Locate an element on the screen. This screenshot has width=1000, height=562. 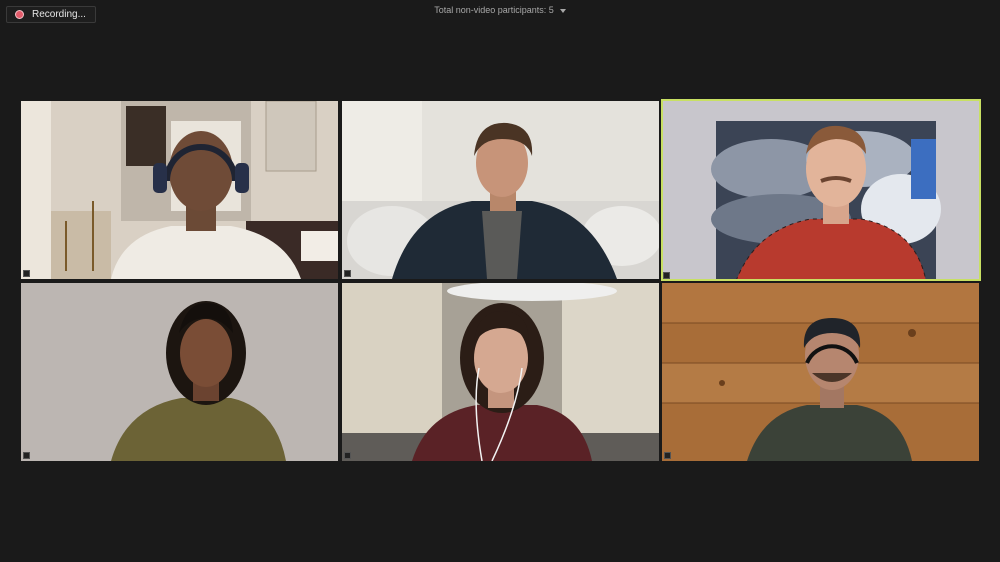
chevron-down-icon is located at coordinates (562, 10).